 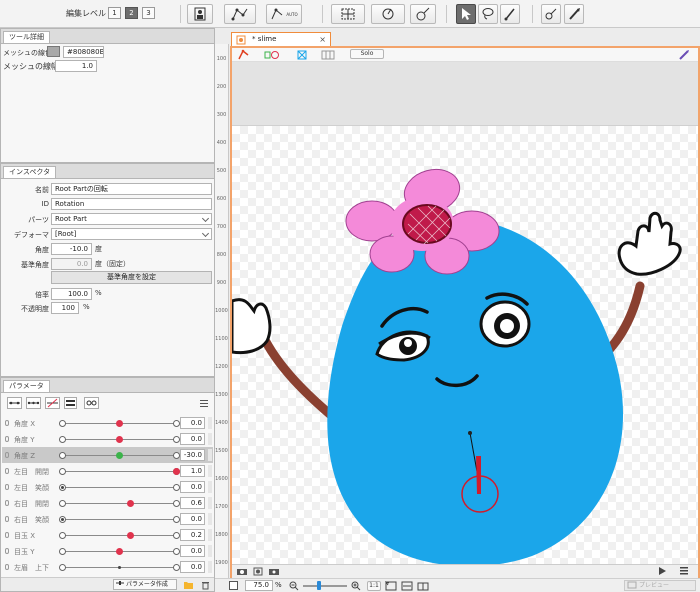 I want to click on parameter-value-field: 1.0, so click(x=192, y=471).